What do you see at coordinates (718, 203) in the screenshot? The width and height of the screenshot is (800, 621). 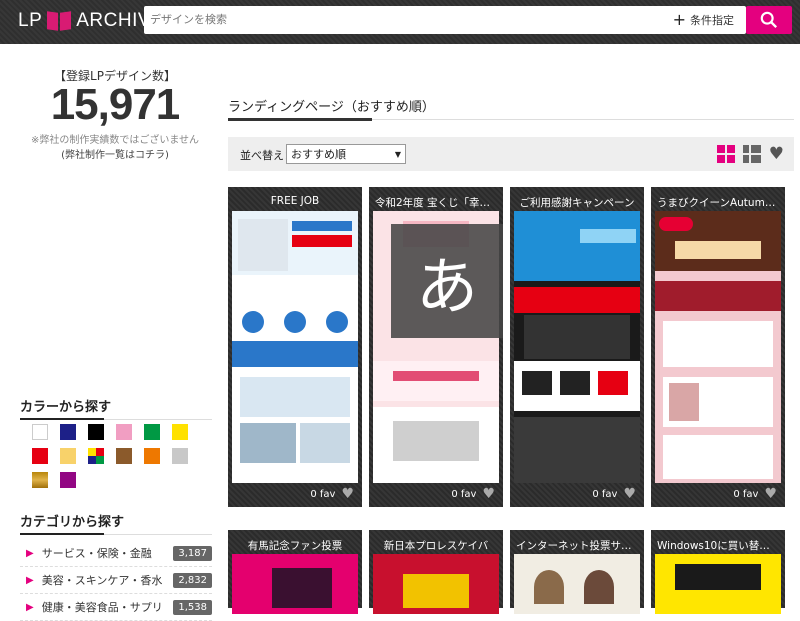 I see `card-title: うまびクイーンAutumn&Winter` at bounding box center [718, 203].